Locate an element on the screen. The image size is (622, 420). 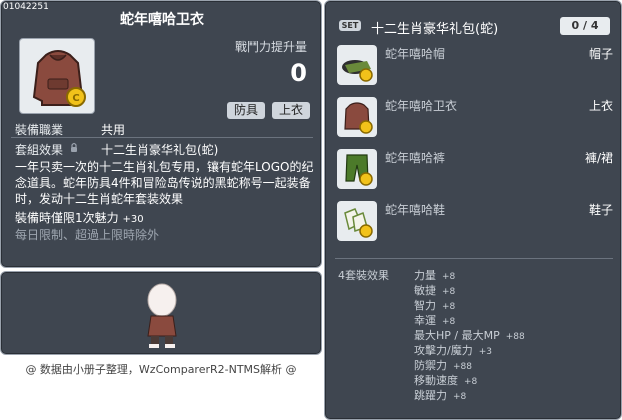
piece-slot: 鞋子 is located at coordinates (600, 210).